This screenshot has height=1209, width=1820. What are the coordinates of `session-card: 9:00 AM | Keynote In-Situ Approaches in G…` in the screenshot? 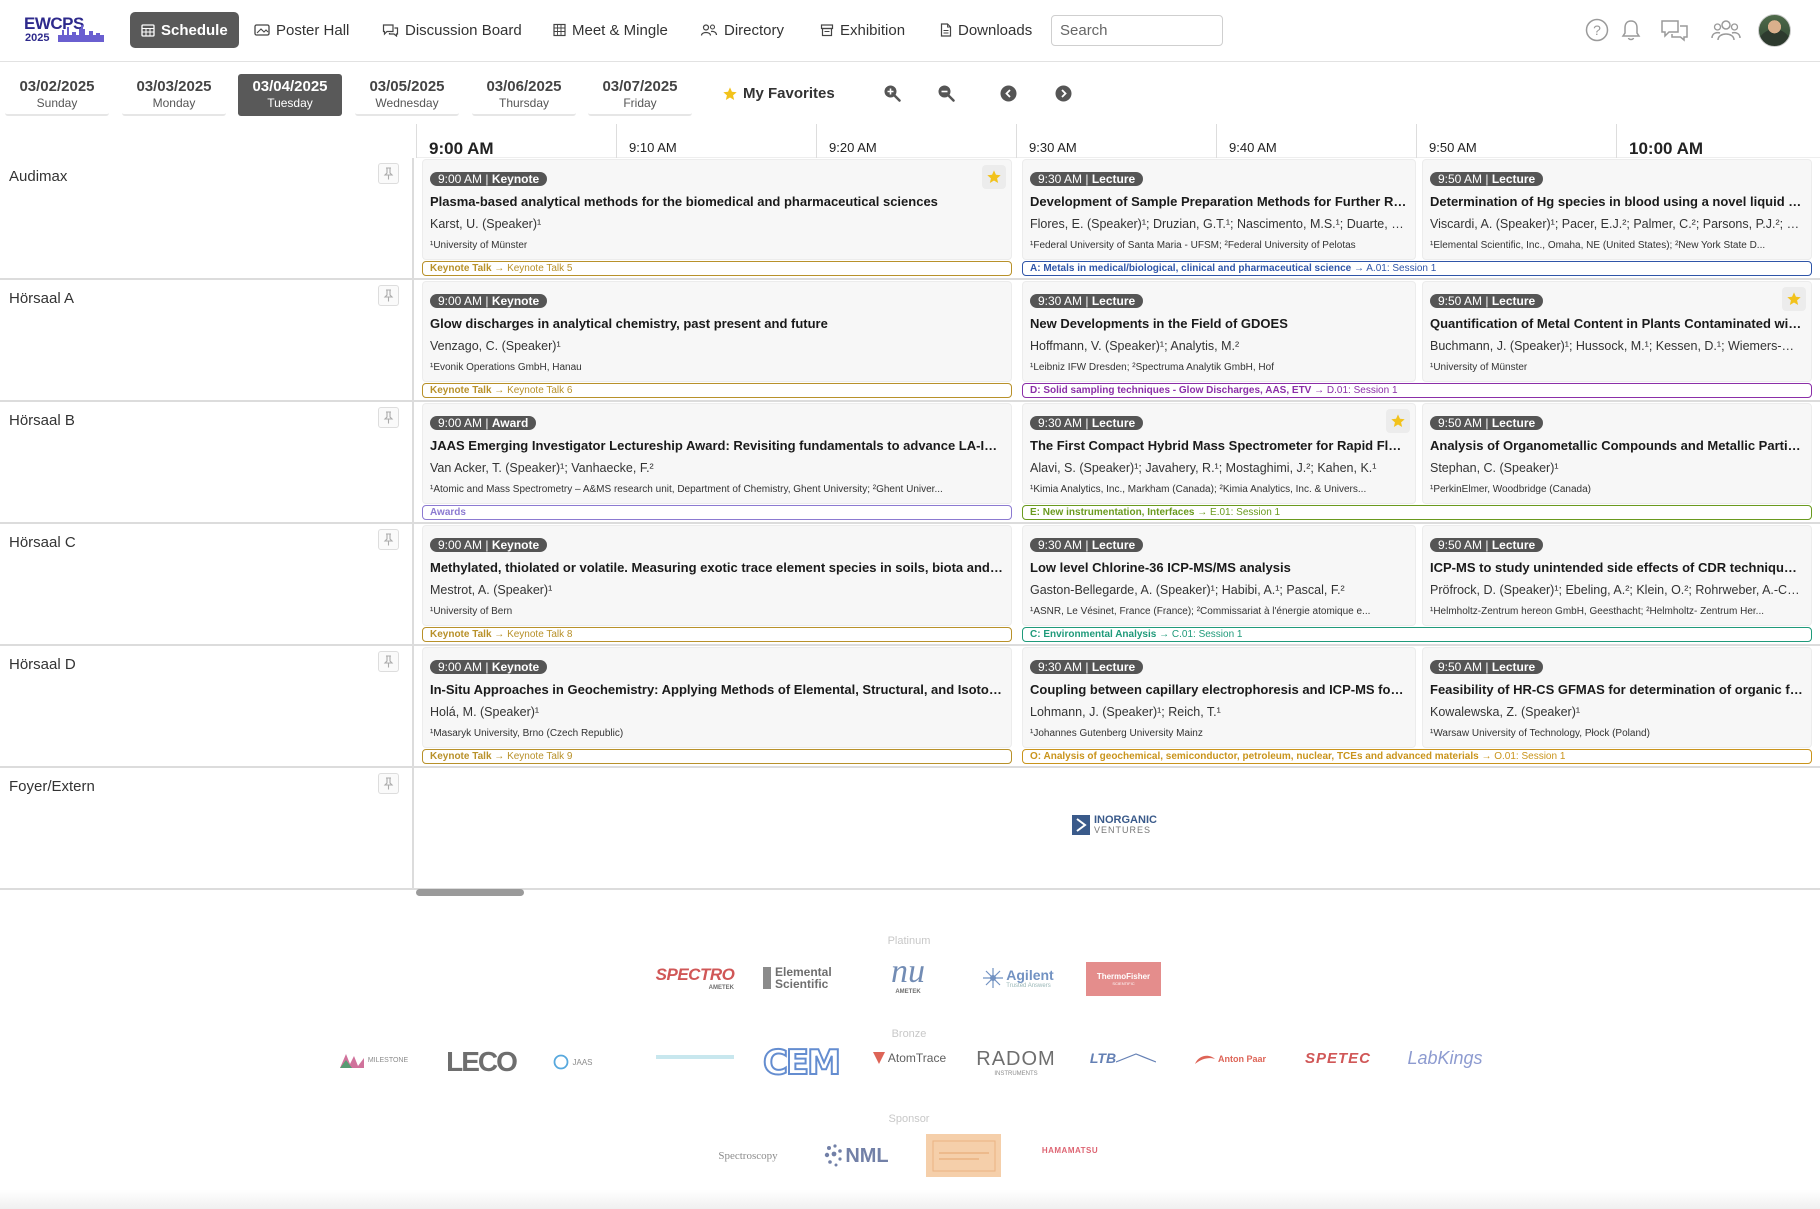 It's located at (717, 697).